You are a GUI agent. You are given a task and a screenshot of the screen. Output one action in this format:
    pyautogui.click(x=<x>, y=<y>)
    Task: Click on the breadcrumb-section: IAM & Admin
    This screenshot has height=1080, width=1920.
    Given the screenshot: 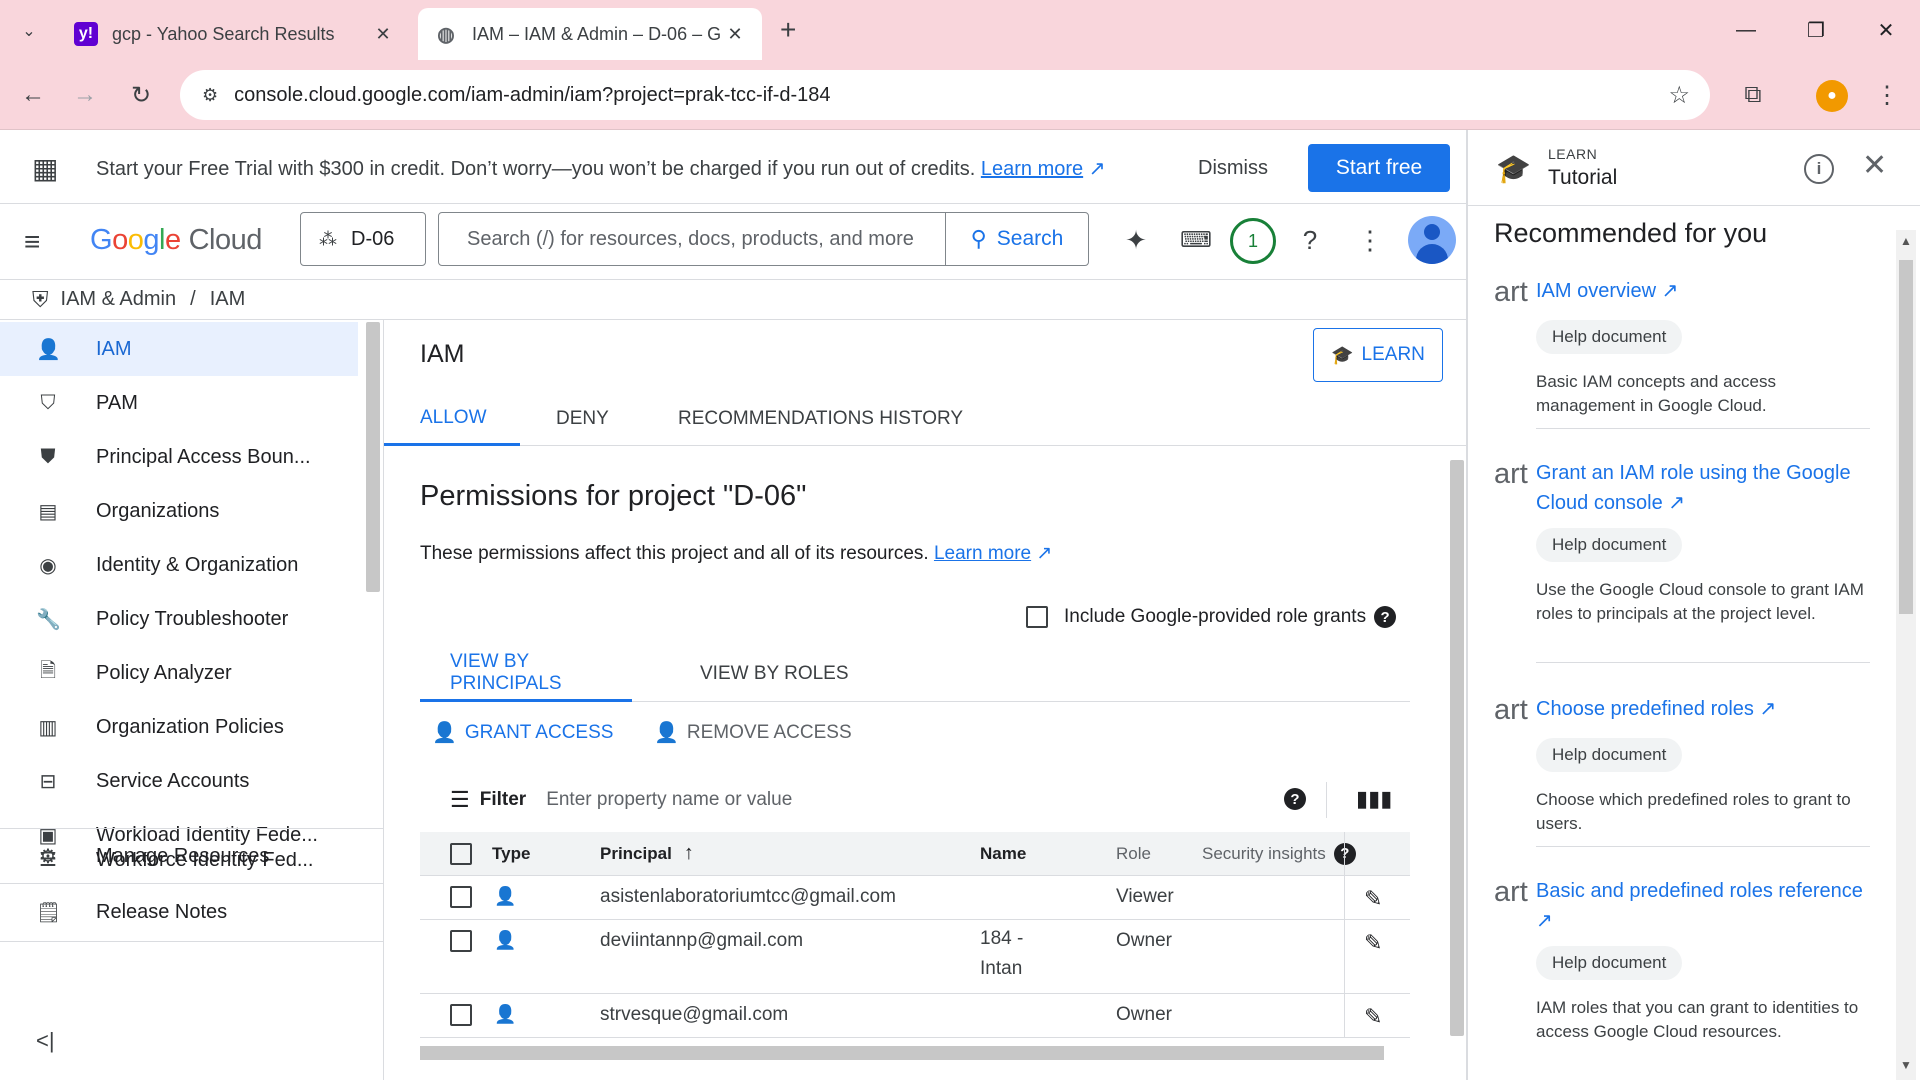 What is the action you would take?
    pyautogui.click(x=119, y=299)
    